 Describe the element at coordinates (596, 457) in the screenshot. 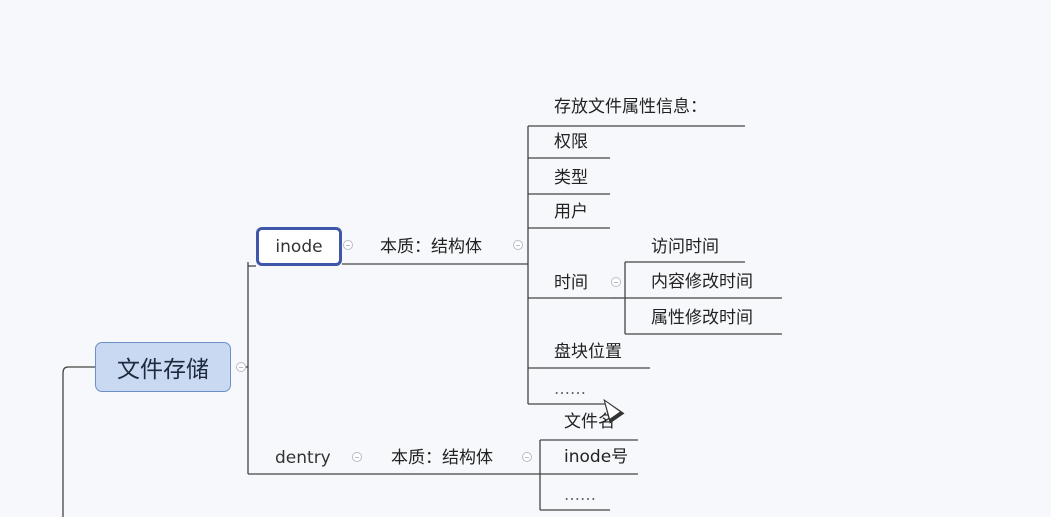

I see `dentry-inode-number: inode号` at that location.